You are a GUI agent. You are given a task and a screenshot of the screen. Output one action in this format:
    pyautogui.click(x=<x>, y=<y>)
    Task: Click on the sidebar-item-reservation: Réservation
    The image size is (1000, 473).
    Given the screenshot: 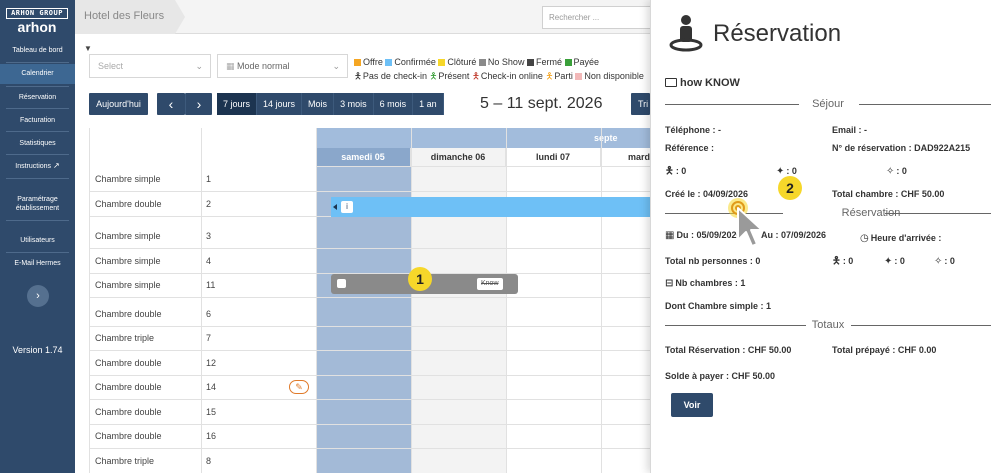 What is the action you would take?
    pyautogui.click(x=37, y=97)
    